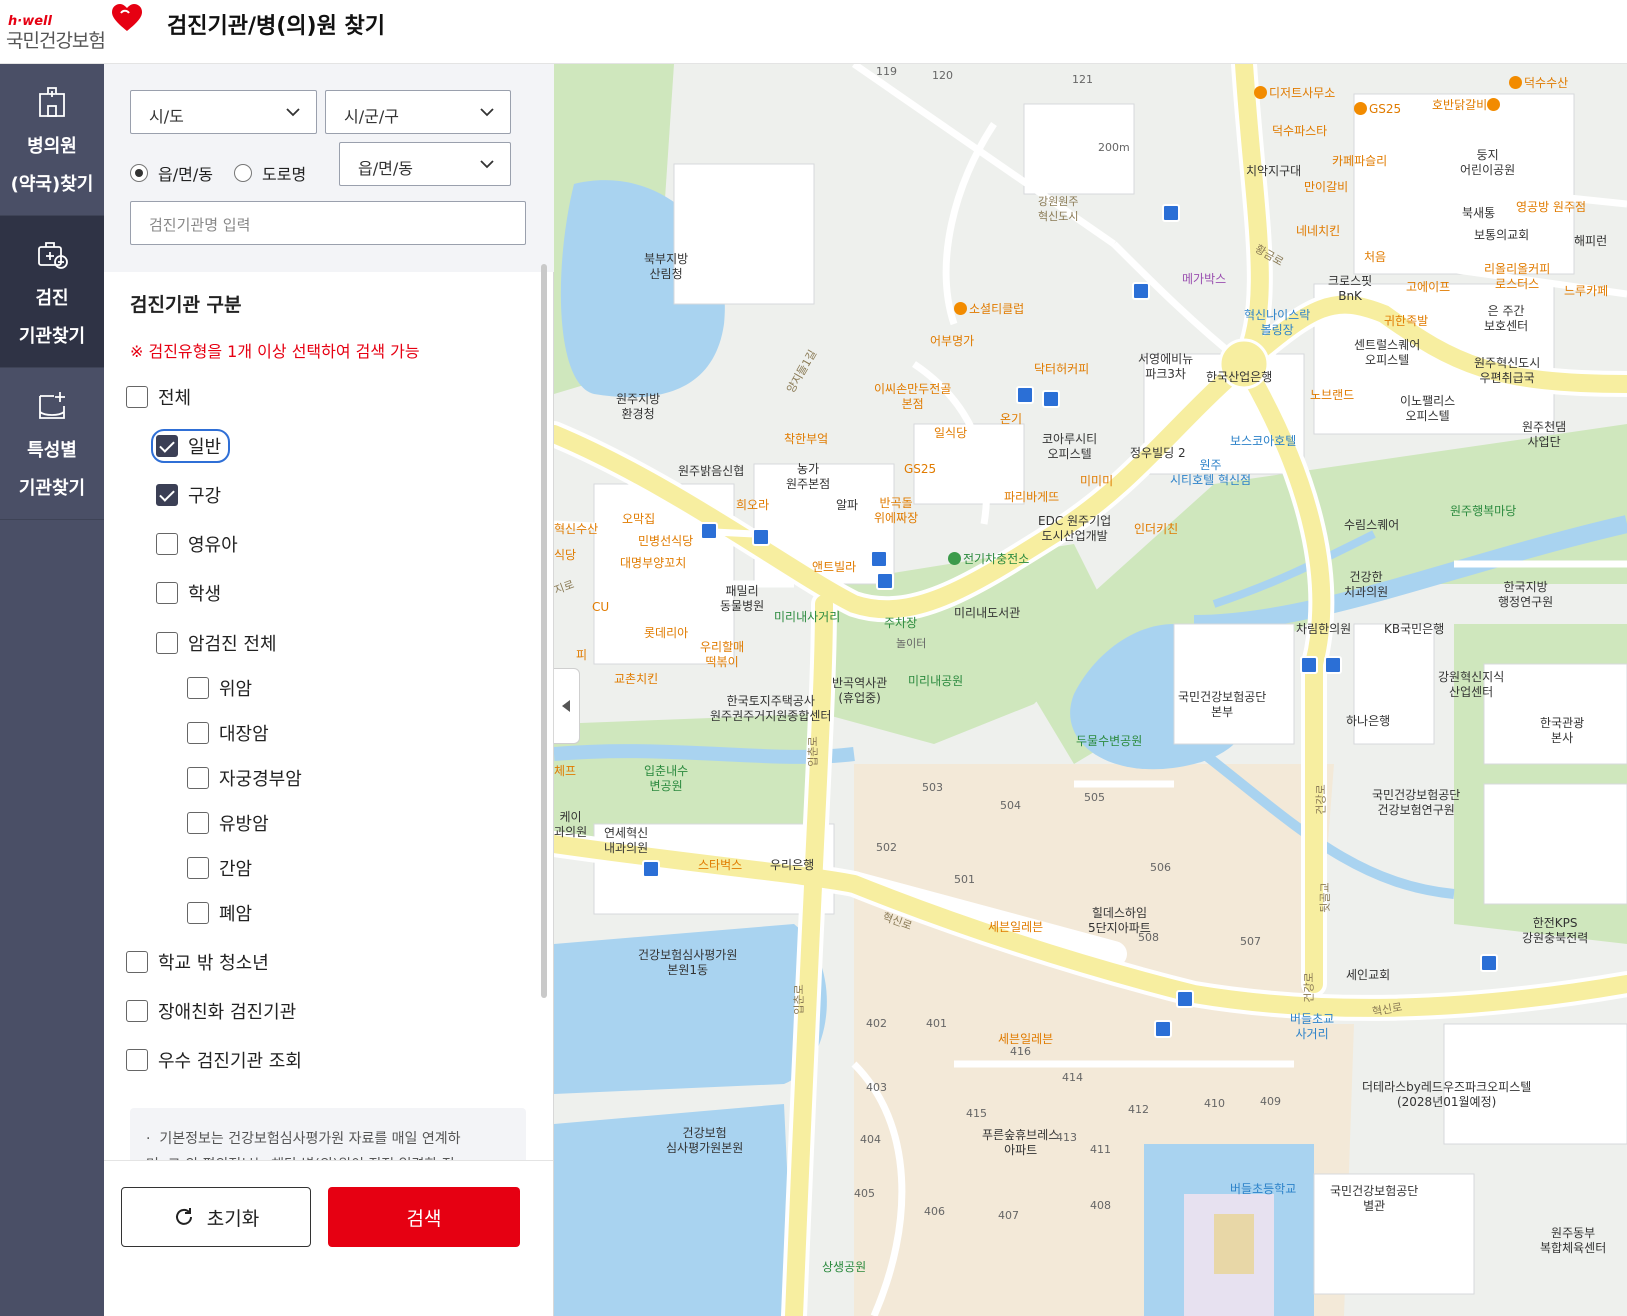 The width and height of the screenshot is (1627, 1316). Describe the element at coordinates (720, 865) in the screenshot. I see `map-poi: 스타벅스` at that location.